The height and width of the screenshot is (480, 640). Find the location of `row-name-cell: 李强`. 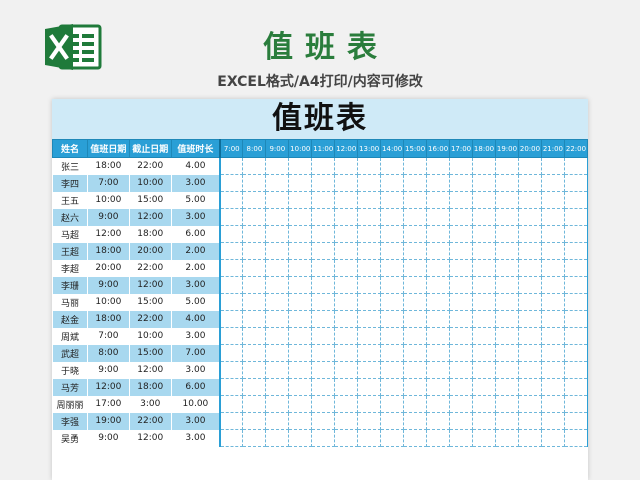

row-name-cell: 李强 is located at coordinates (70, 421).